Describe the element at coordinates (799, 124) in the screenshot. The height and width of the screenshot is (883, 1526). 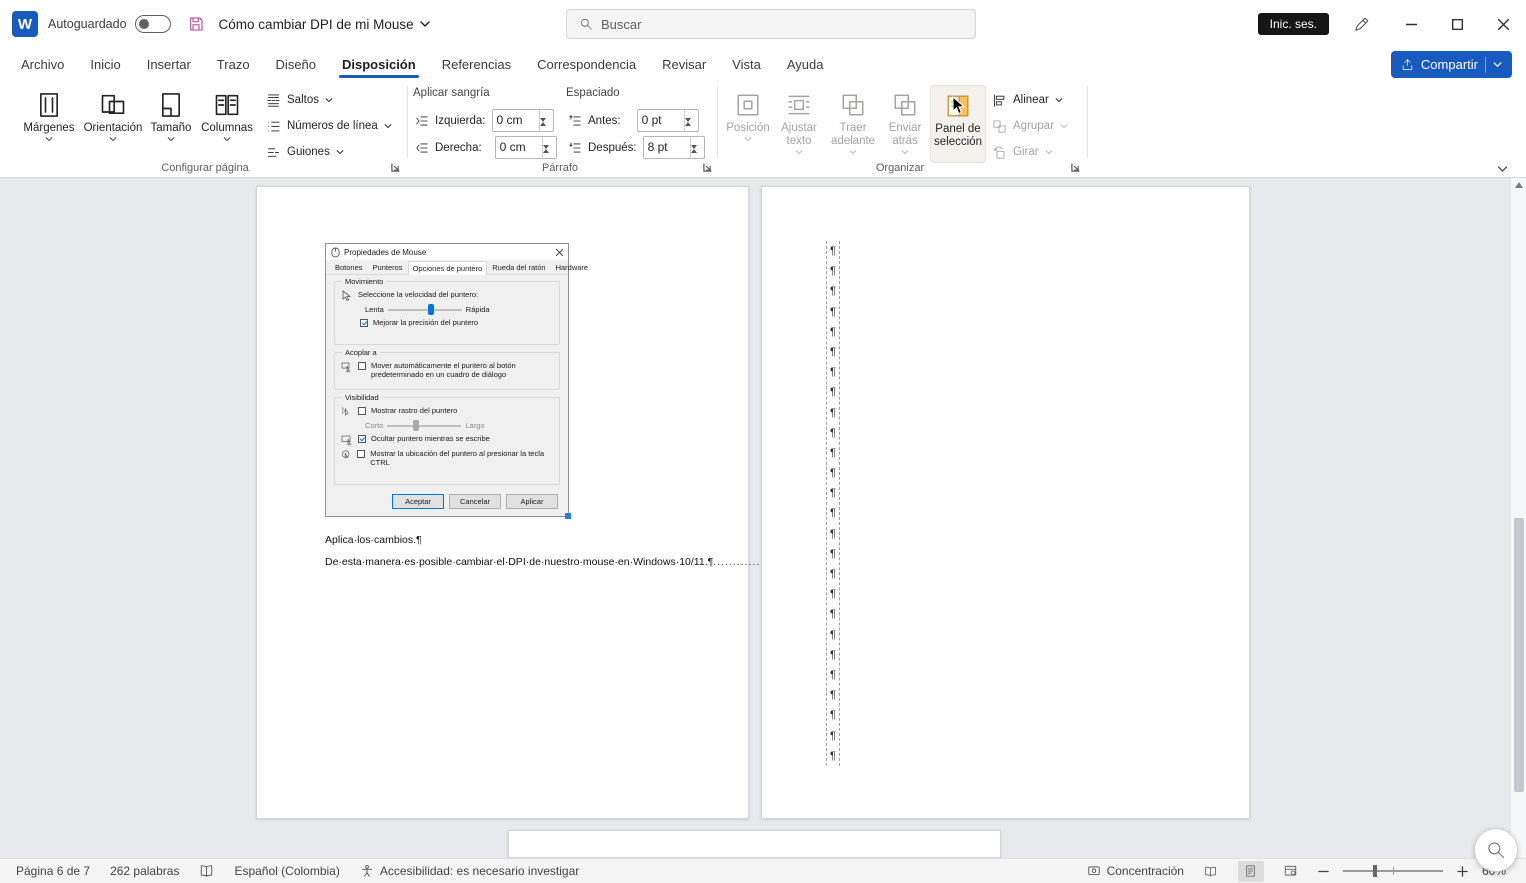
I see `wrap-text-button: Ajustar texto` at that location.